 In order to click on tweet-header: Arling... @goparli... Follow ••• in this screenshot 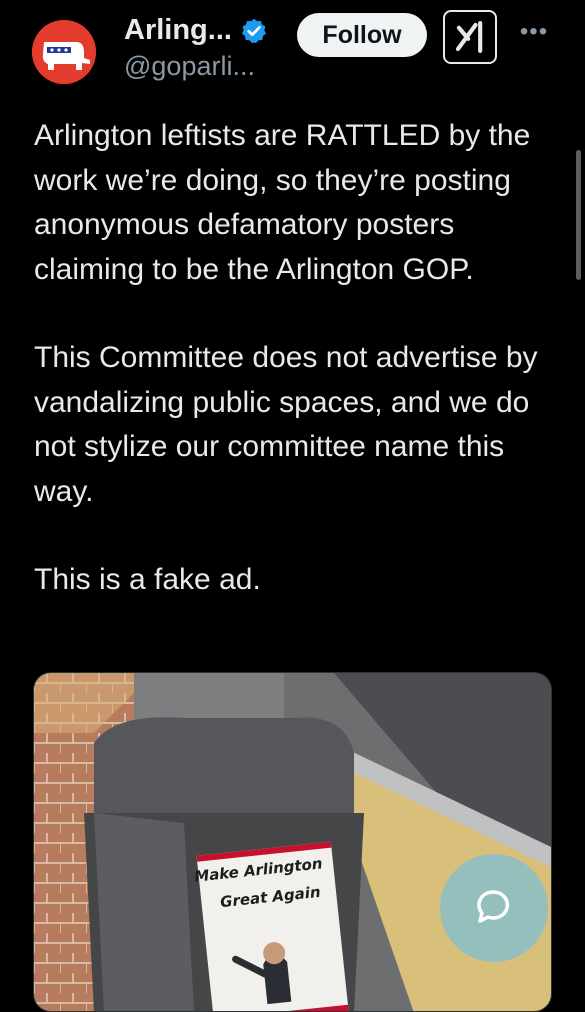, I will do `click(292, 50)`.